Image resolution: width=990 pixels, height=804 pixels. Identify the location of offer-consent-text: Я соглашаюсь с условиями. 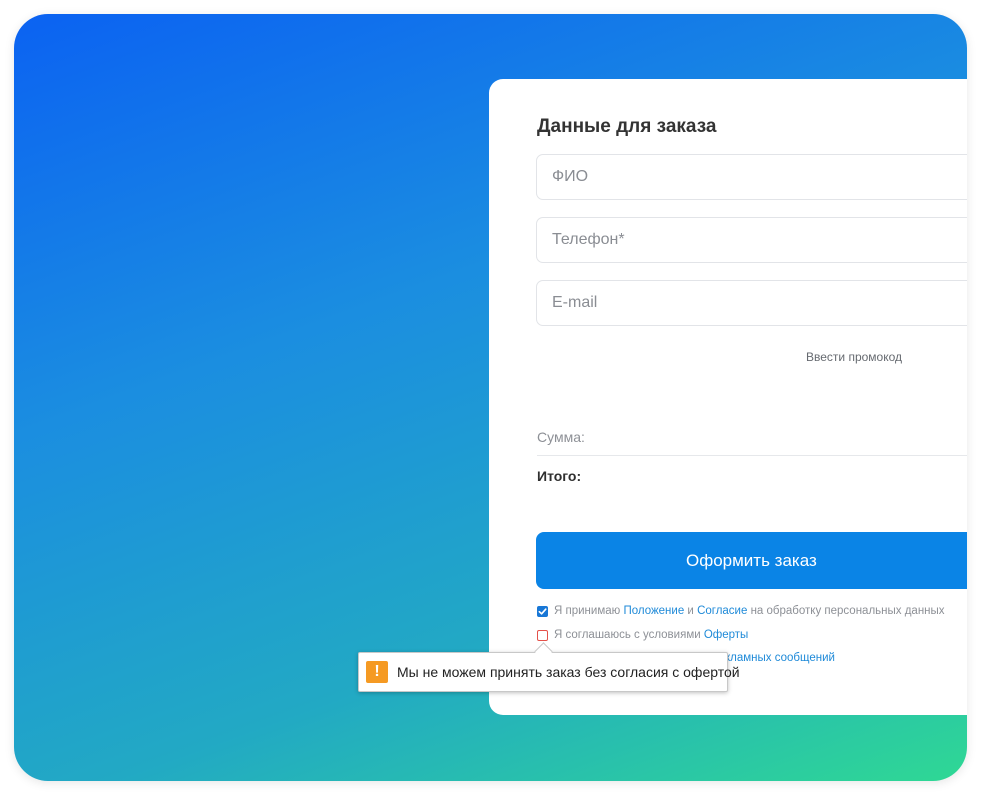
(629, 635).